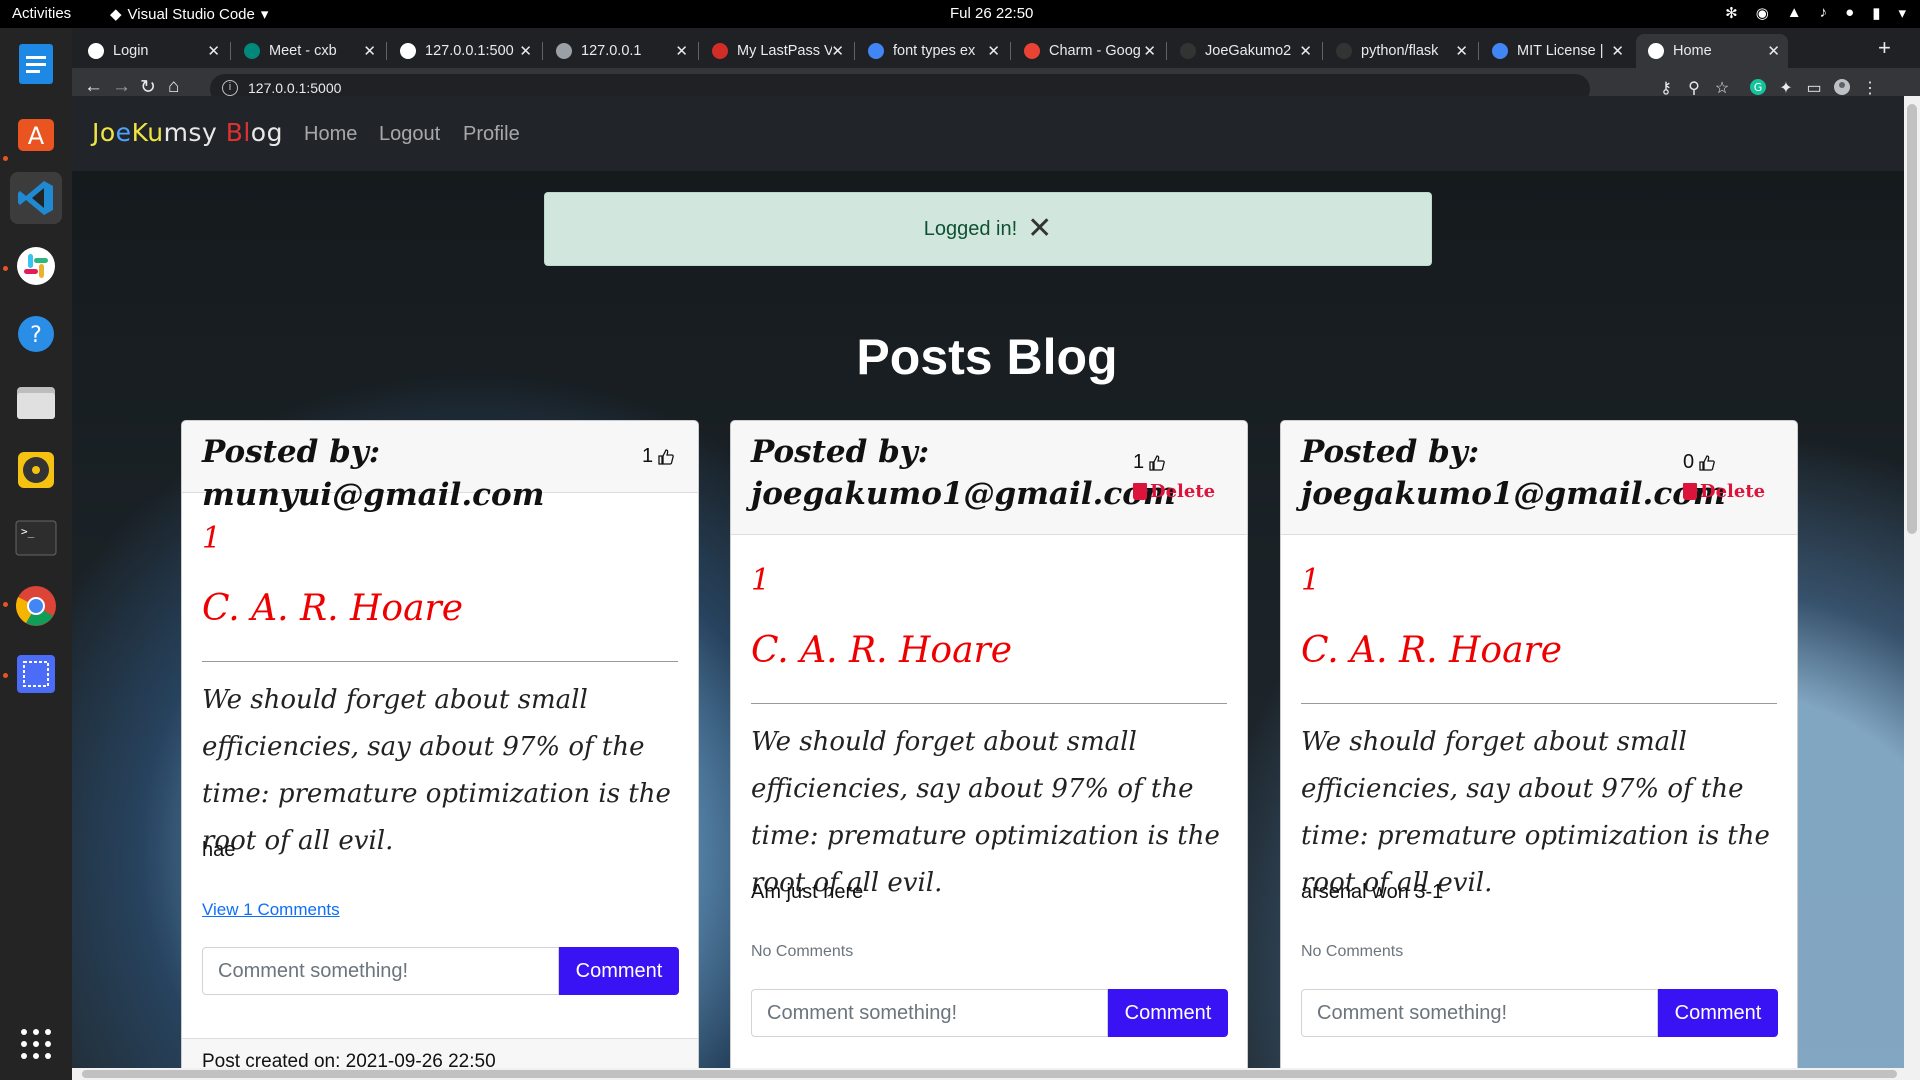 The image size is (1920, 1080). I want to click on tab-title: Login, so click(131, 51).